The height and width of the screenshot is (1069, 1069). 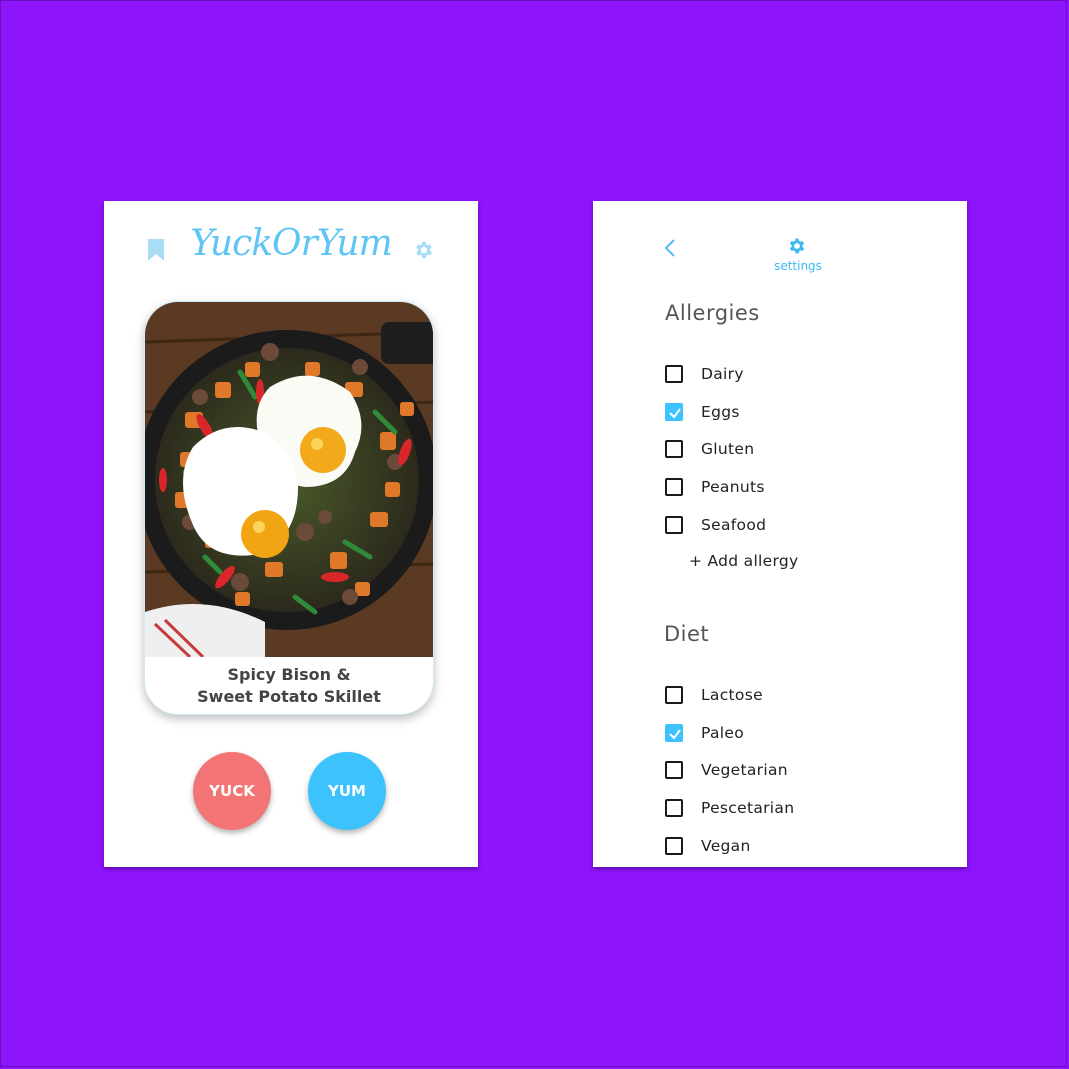 I want to click on checkbox-seafood, so click(x=674, y=525).